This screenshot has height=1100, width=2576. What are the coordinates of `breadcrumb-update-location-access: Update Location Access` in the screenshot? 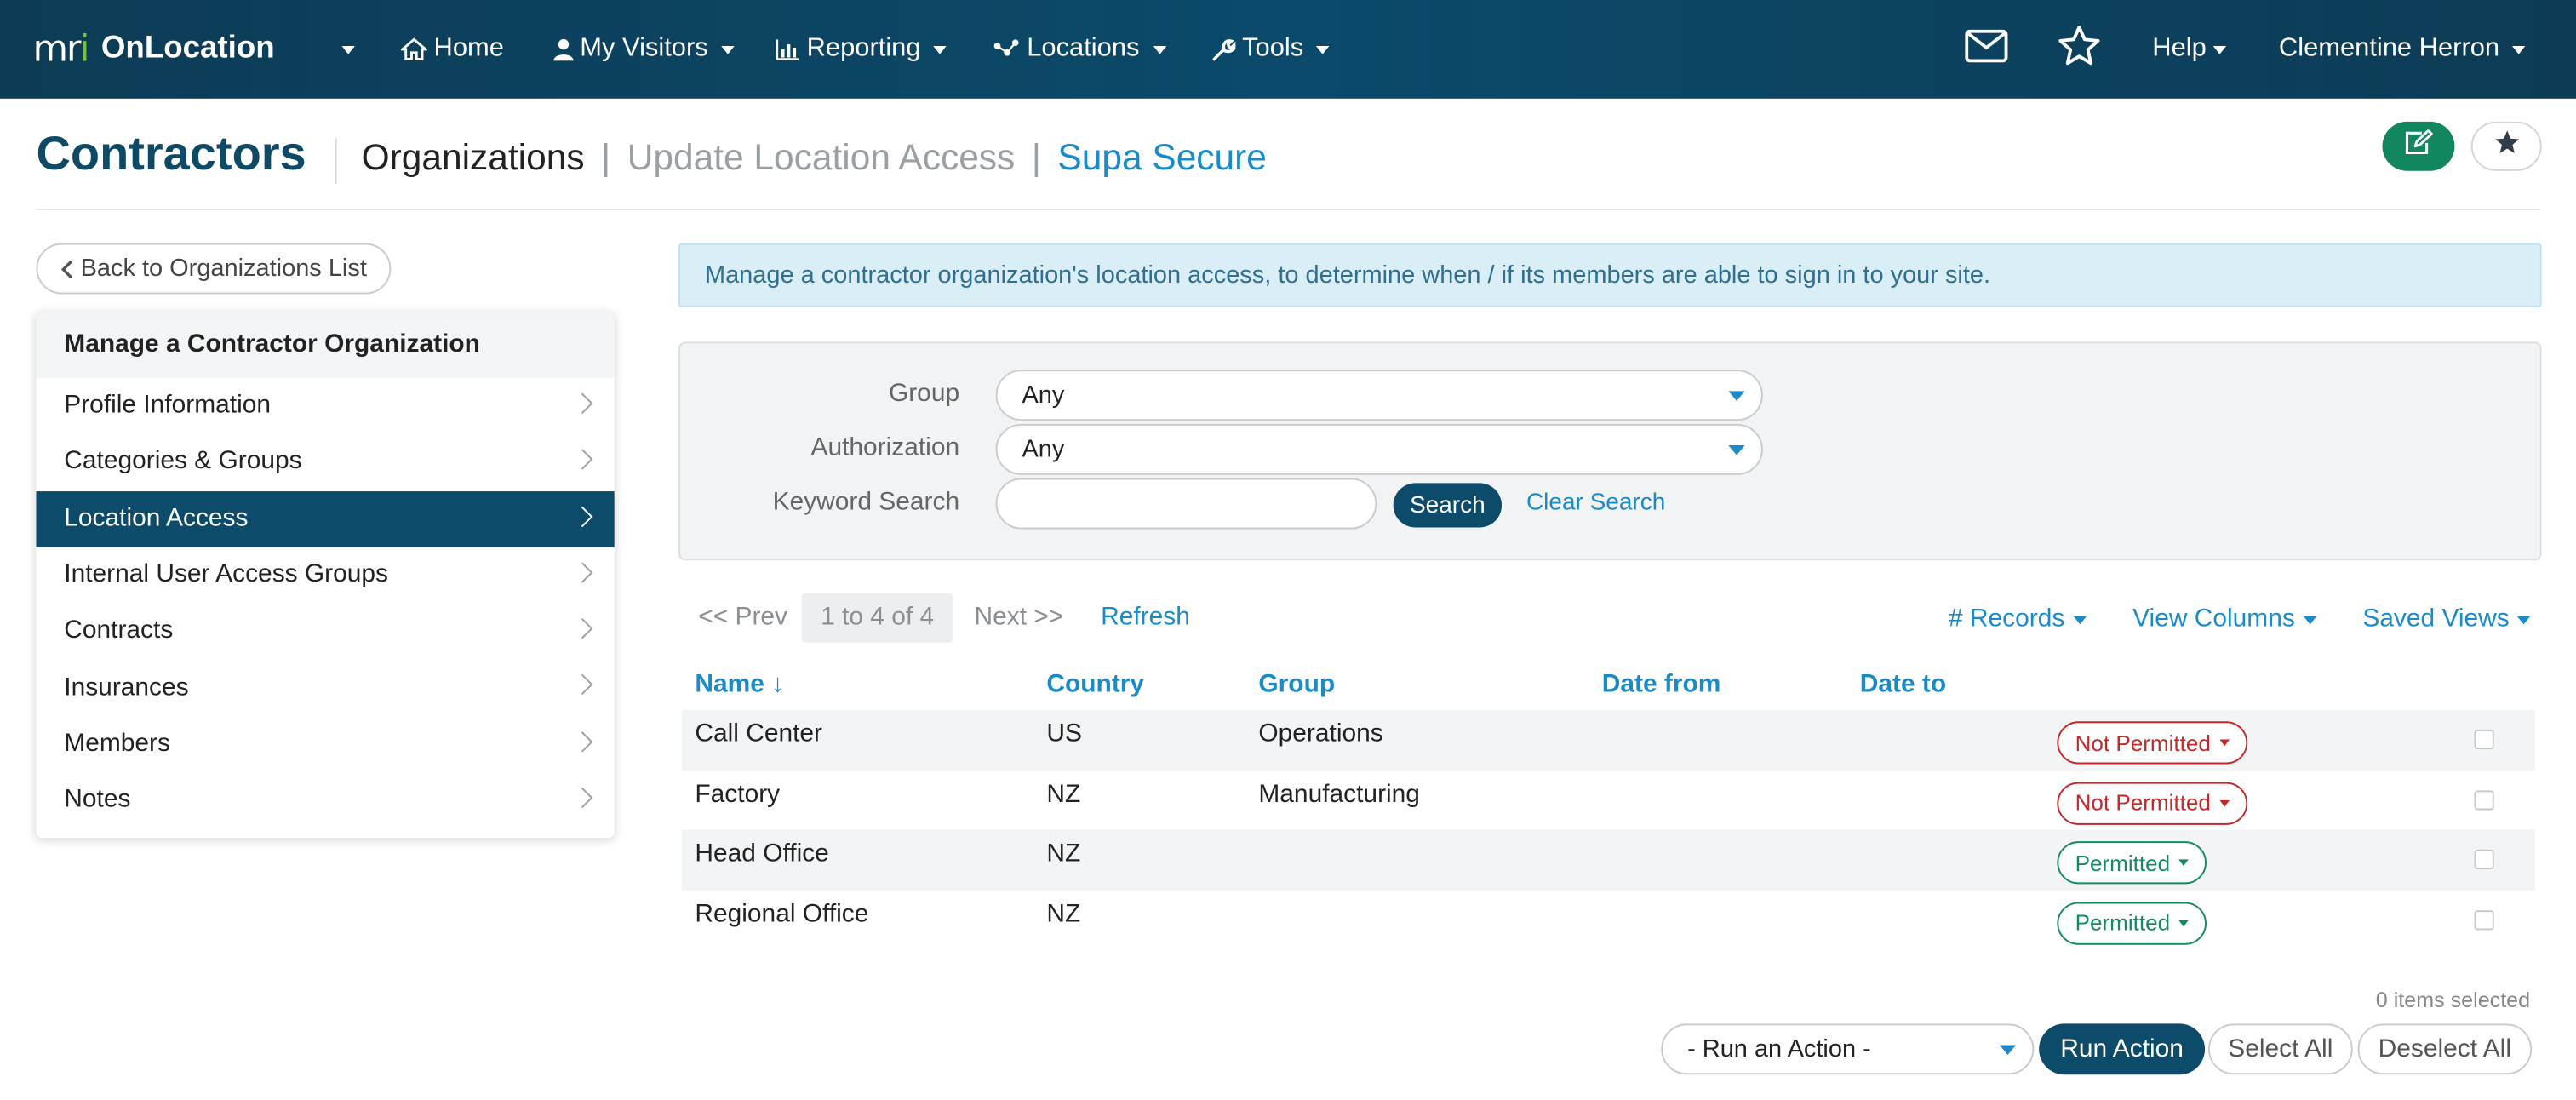 It's located at (821, 157).